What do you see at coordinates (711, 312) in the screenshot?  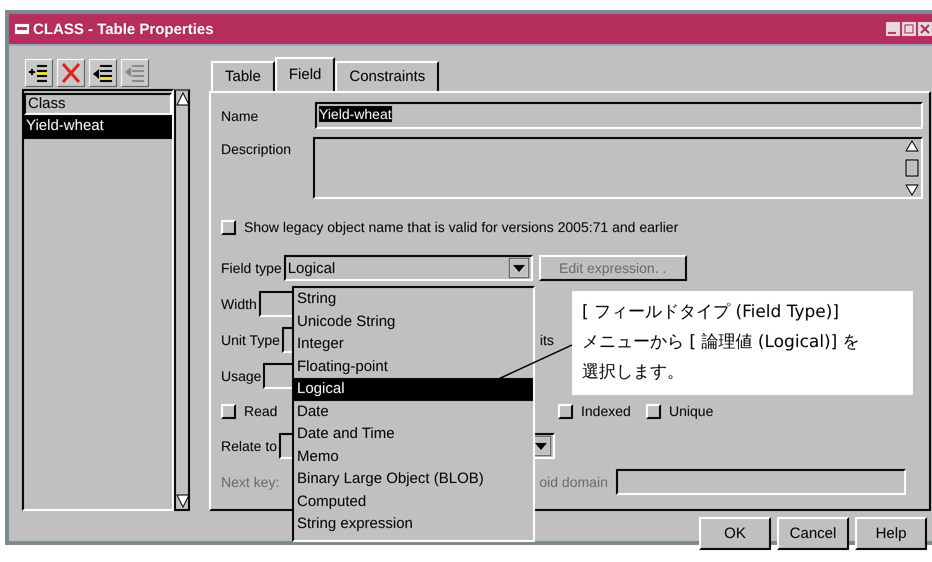 I see `callout-text: [ フィールドタイプ (Field Type)]` at bounding box center [711, 312].